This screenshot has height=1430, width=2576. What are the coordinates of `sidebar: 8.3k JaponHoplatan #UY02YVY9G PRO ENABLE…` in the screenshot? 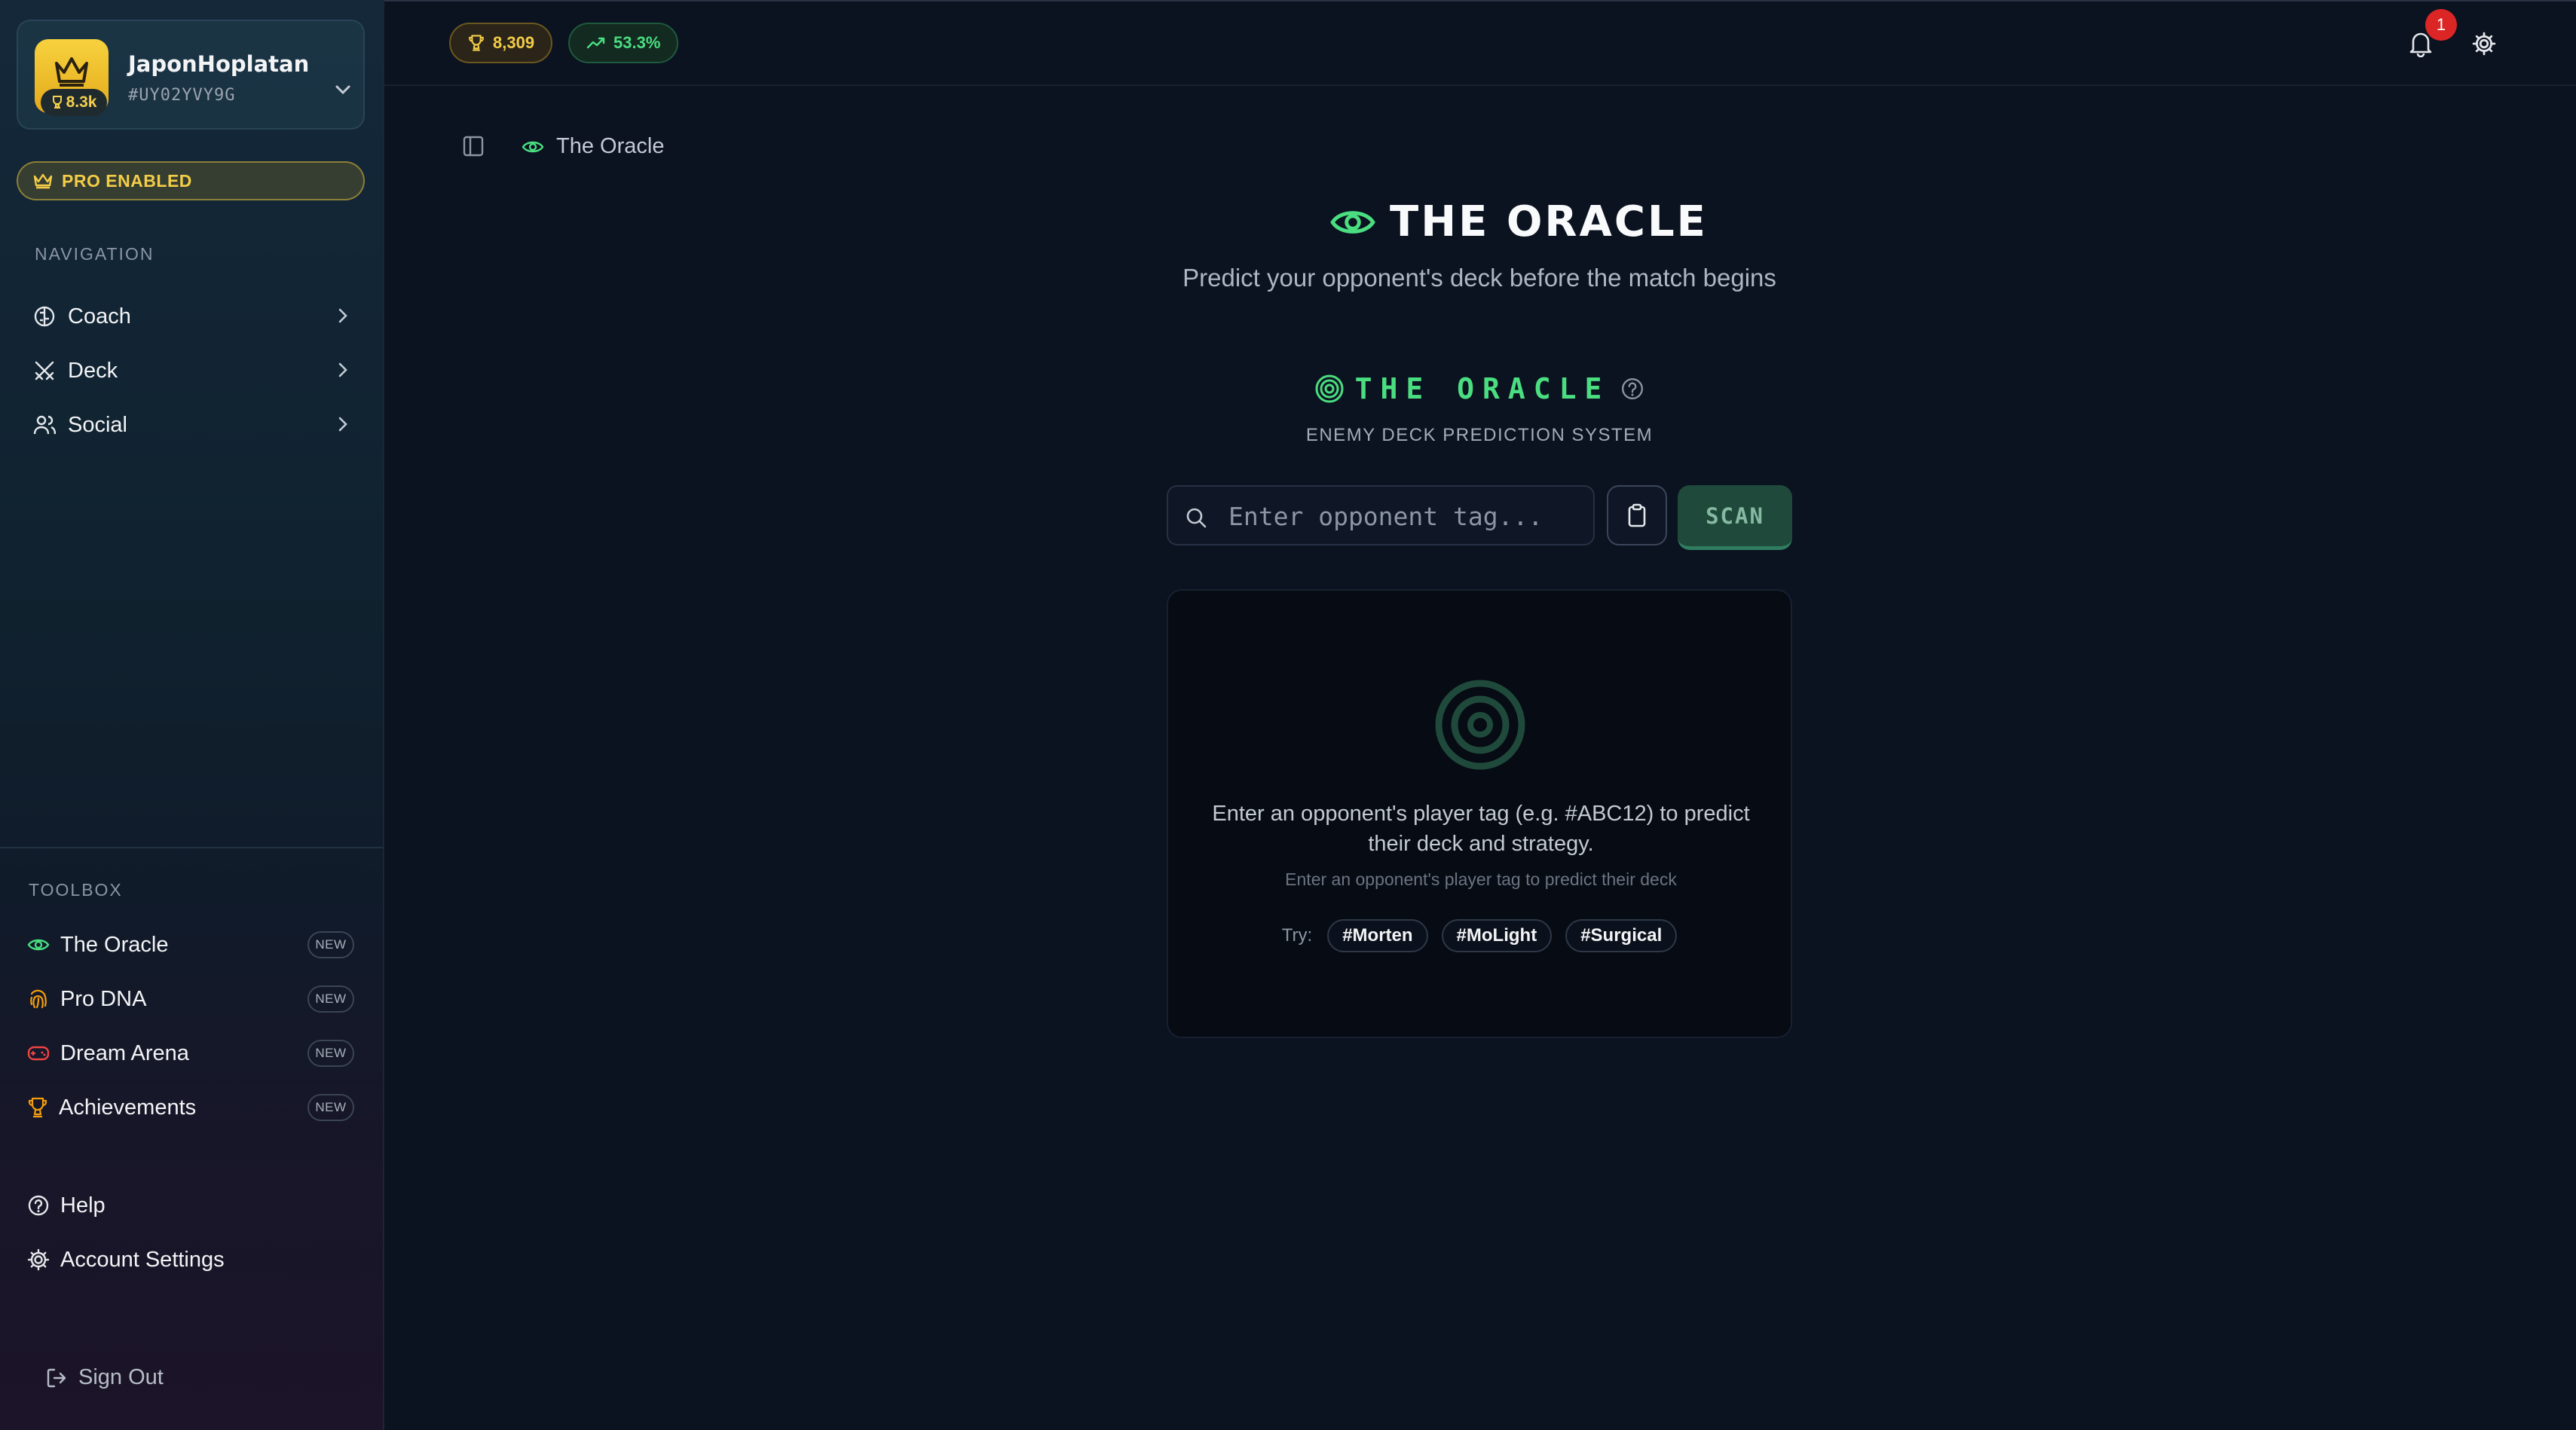 It's located at (192, 715).